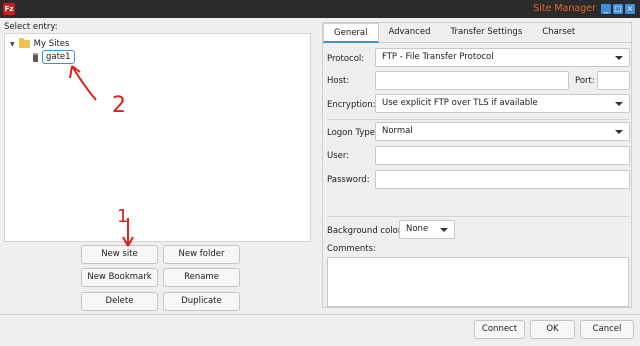 The width and height of the screenshot is (640, 346). I want to click on annotation-number-1: 1, so click(122, 216).